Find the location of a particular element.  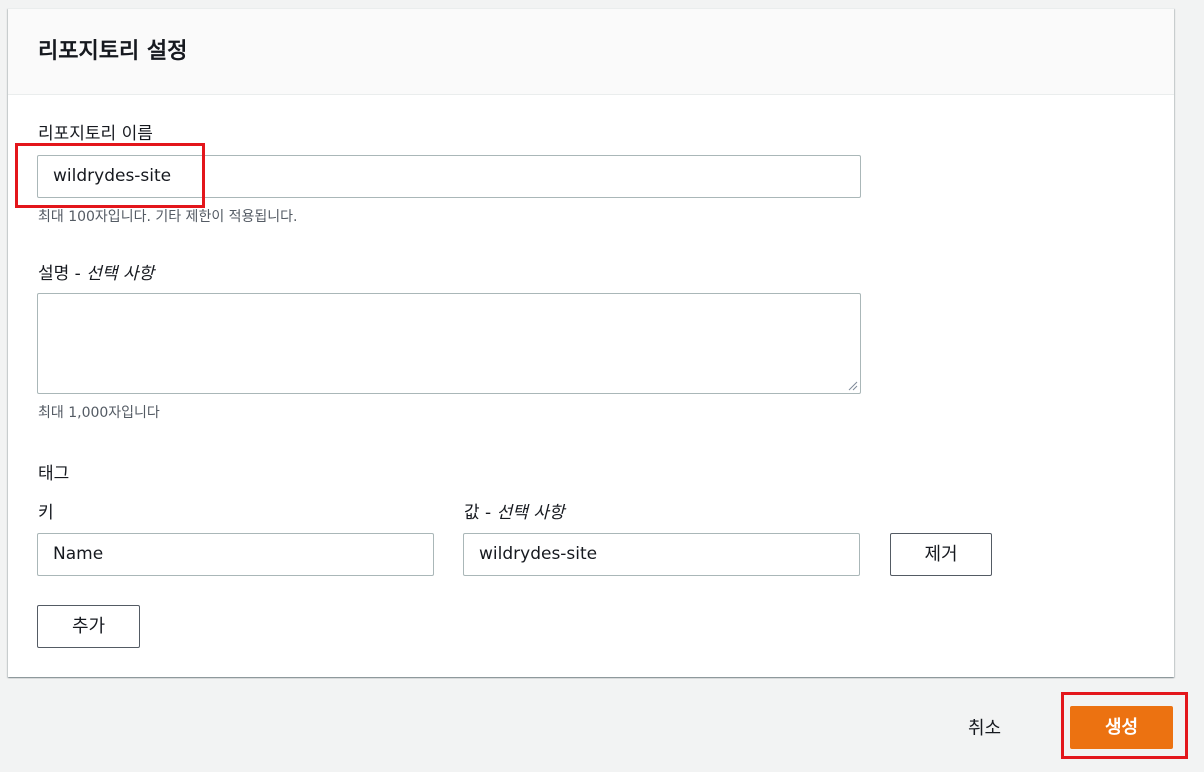

tag-key-label: 키 is located at coordinates (46, 513).